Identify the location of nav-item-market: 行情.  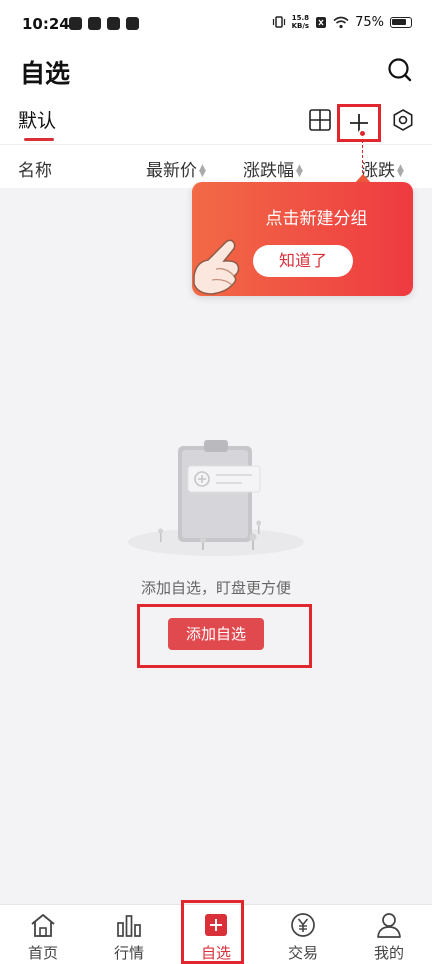
(129, 934).